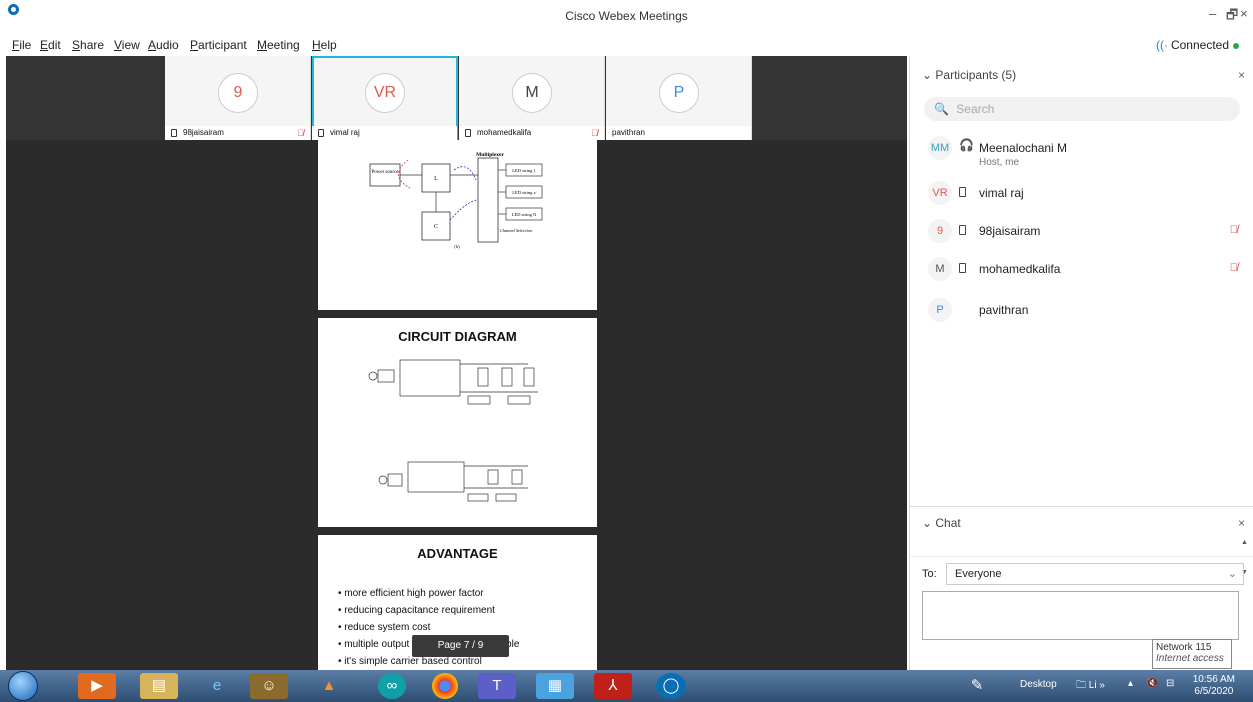  I want to click on desktop-toolbar: Desktop, so click(1038, 684).